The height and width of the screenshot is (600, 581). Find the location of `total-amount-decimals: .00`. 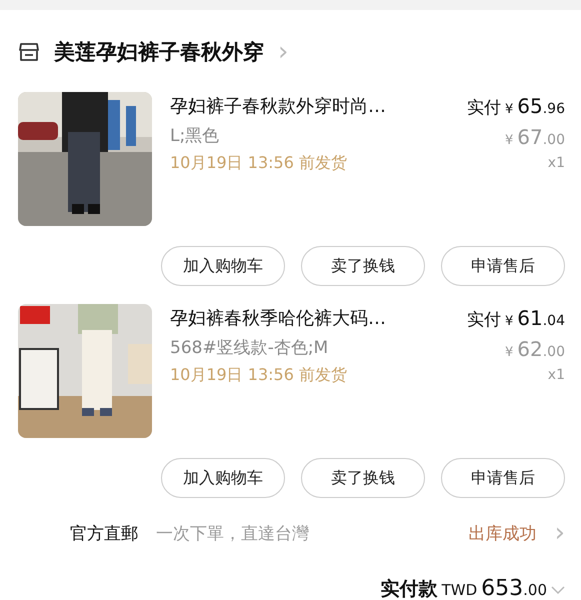

total-amount-decimals: .00 is located at coordinates (535, 590).